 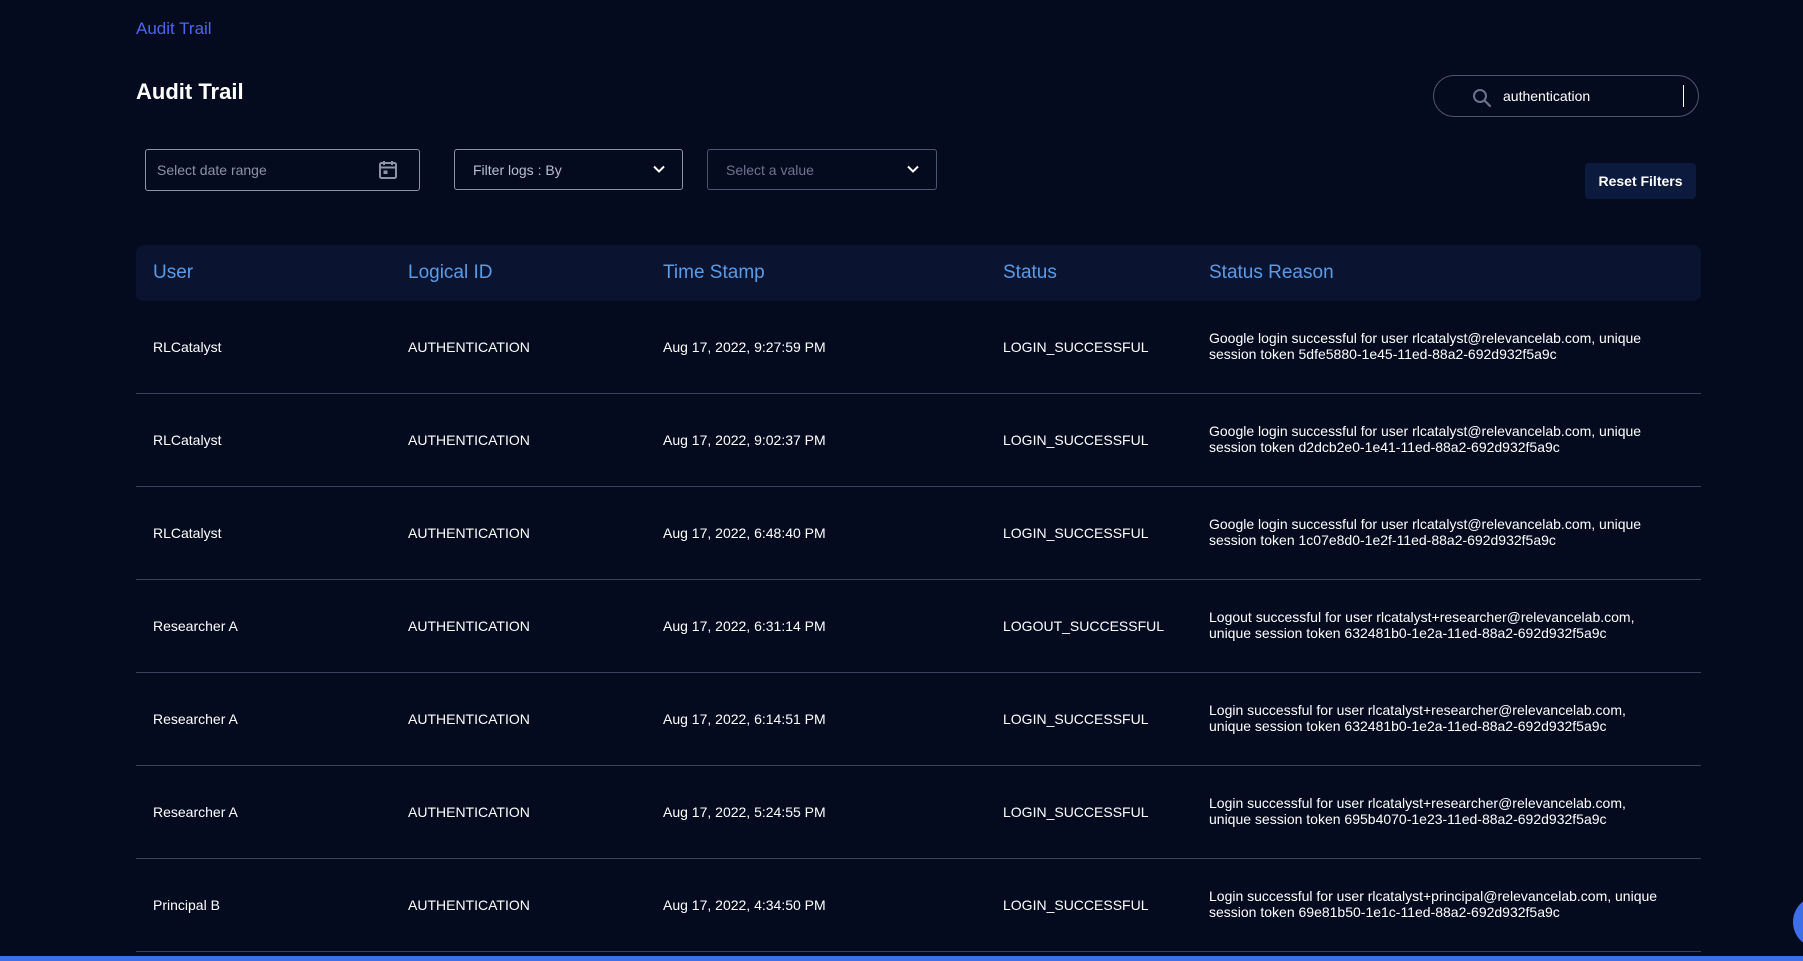 I want to click on breadcrumb: Audit Trail, so click(x=174, y=29).